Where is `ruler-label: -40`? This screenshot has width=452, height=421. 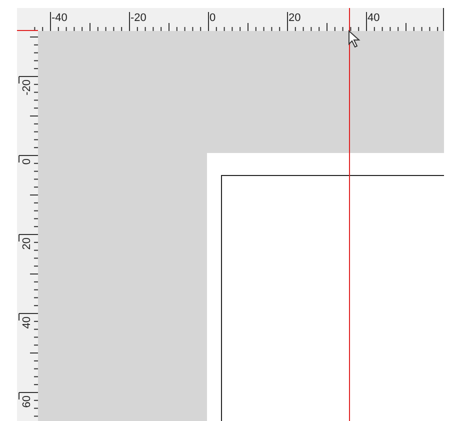
ruler-label: -40 is located at coordinates (60, 18).